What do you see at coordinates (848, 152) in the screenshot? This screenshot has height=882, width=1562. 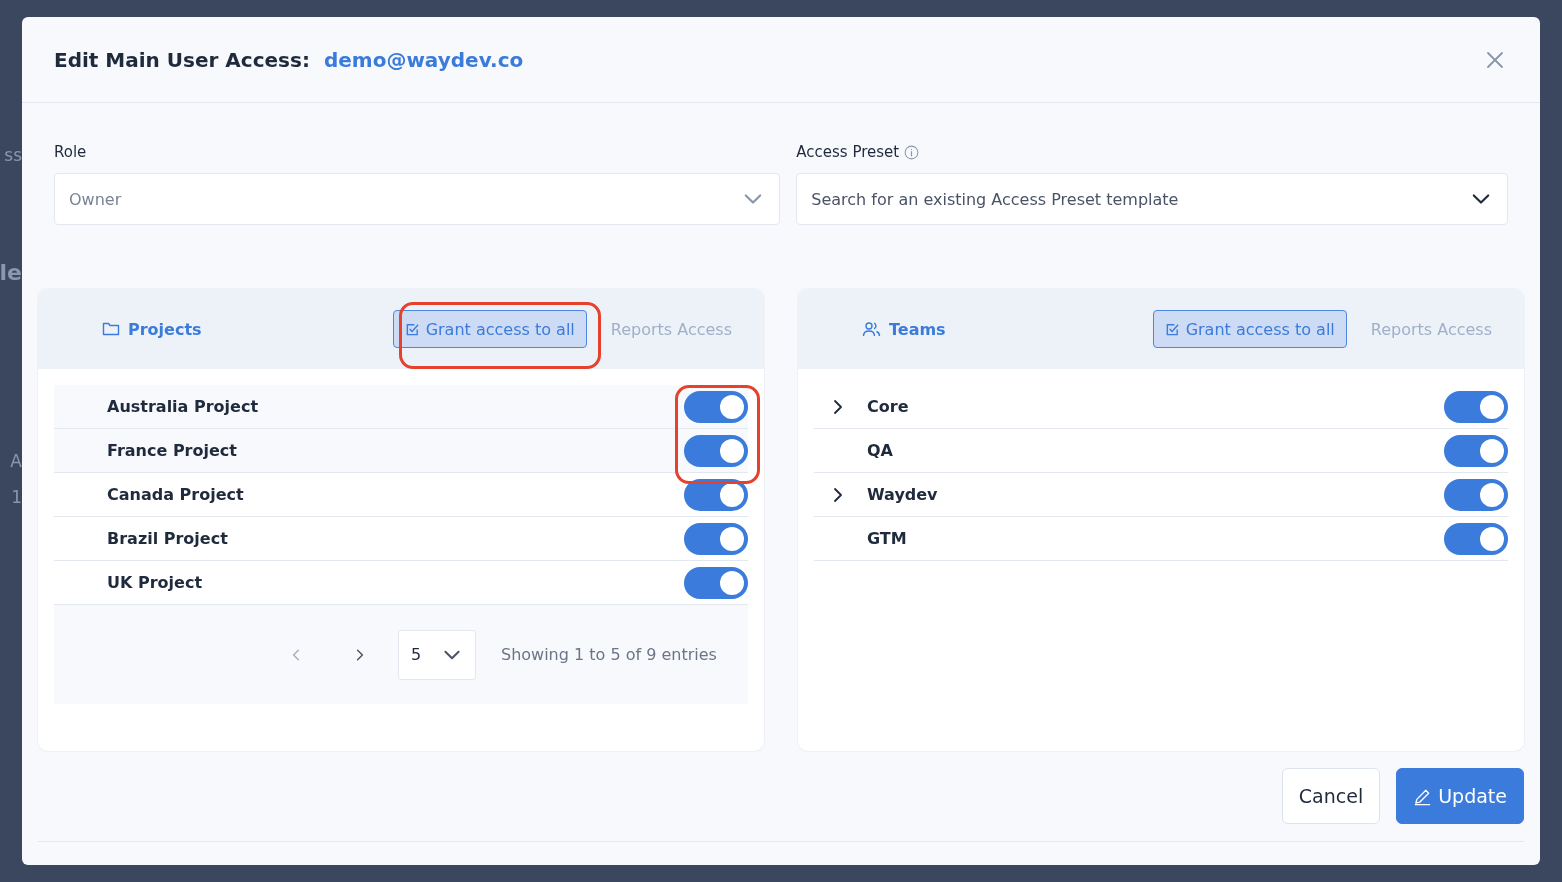 I see `access-preset-label: Access Preset` at bounding box center [848, 152].